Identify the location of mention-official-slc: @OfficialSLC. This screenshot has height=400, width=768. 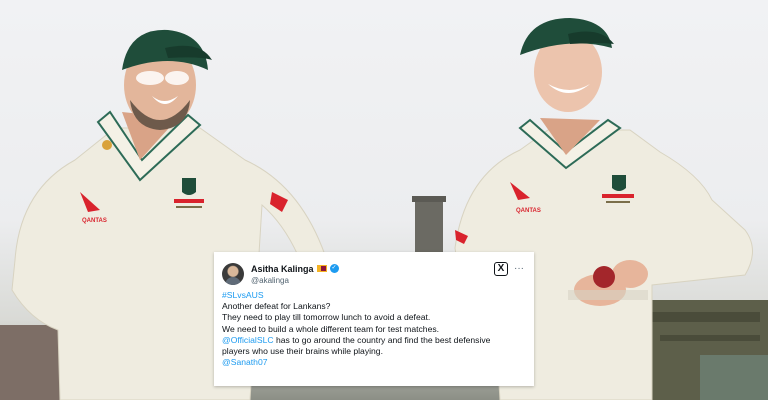
(248, 340).